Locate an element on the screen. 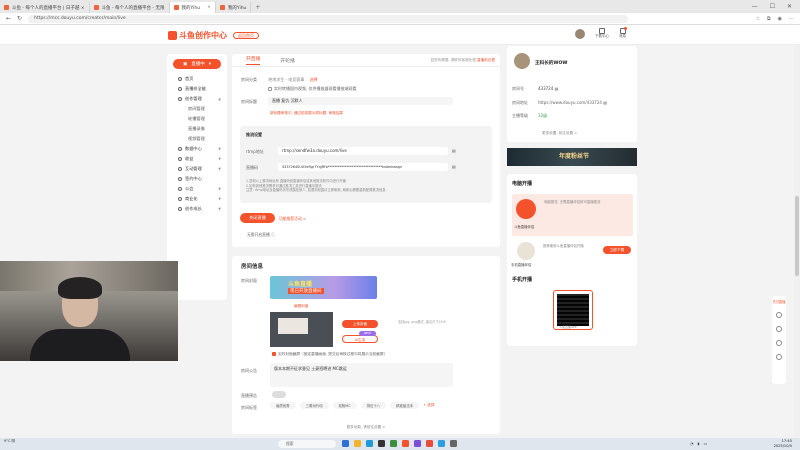  browser-tab: 斗鱼 - 每个人的直播平台 - 无限 is located at coordinates (130, 7).